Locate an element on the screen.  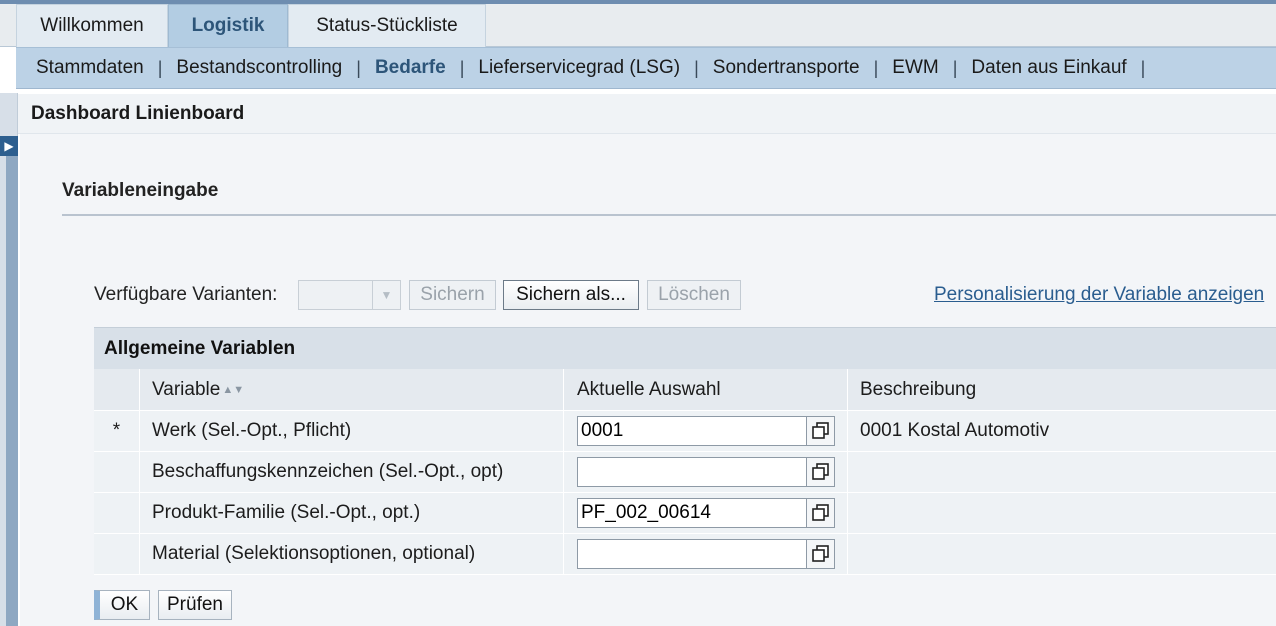
header-required is located at coordinates (117, 389).